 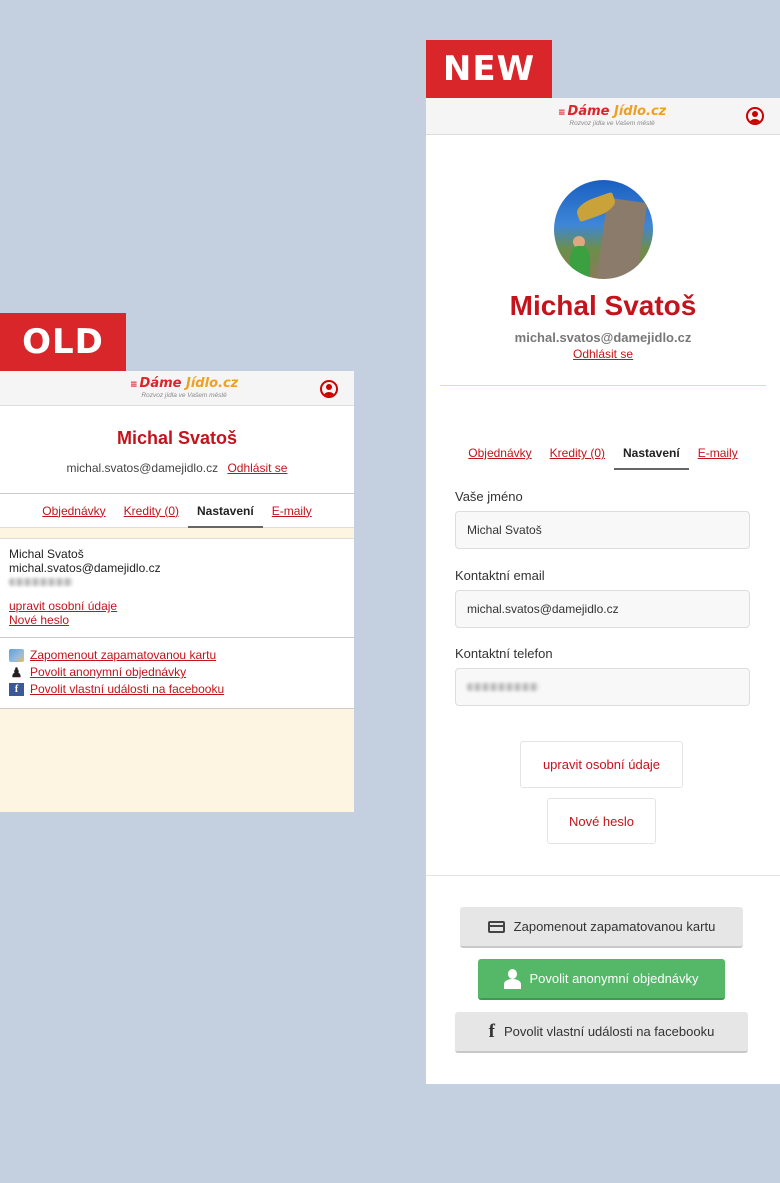 I want to click on forget-card-button: Zapomenout zapamatovanou kartu, so click(x=601, y=927).